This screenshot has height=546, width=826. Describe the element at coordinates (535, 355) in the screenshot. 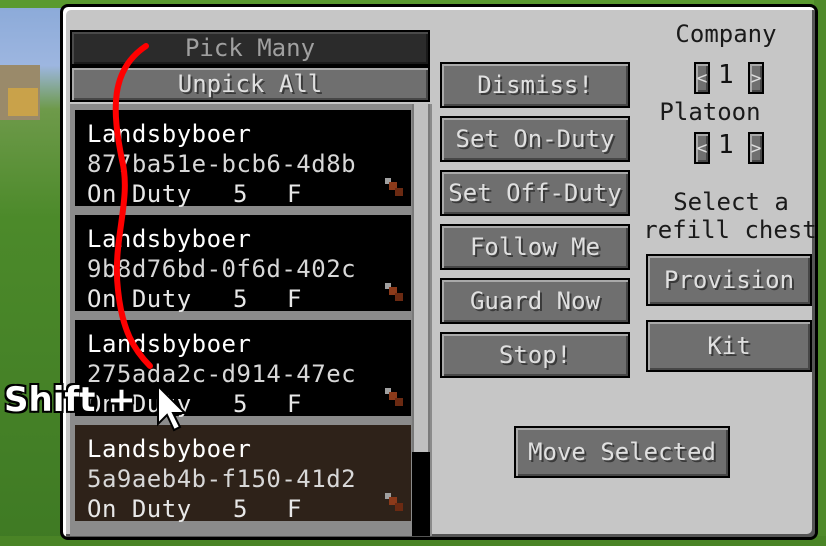

I see `stop-button: Stop!` at that location.